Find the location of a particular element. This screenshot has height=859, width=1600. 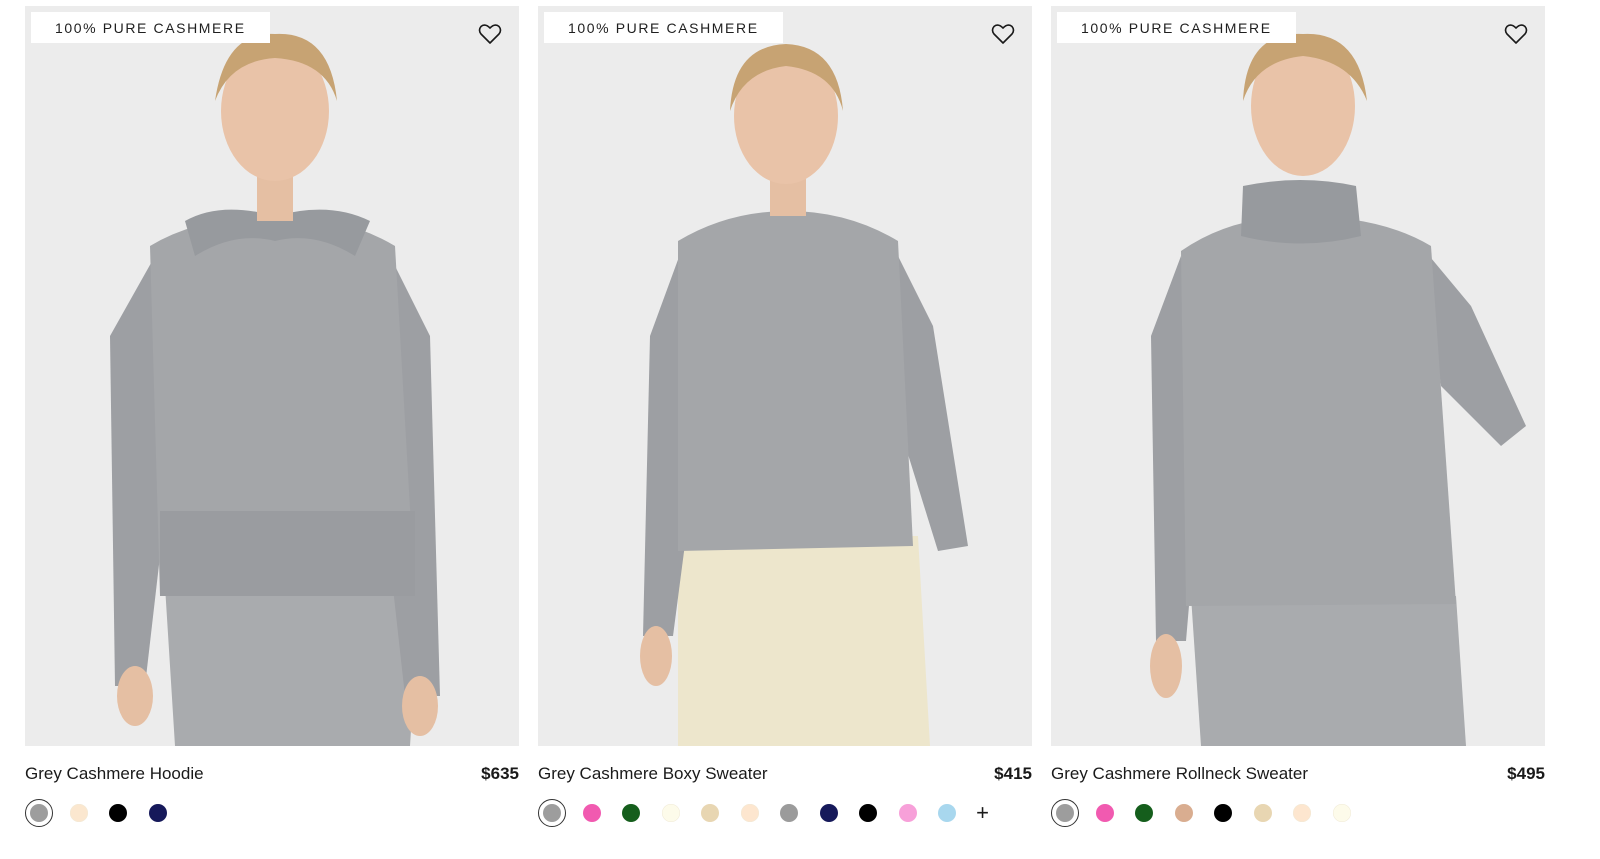

product-info: Grey Cashmere Hoodie $635 is located at coordinates (272, 774).